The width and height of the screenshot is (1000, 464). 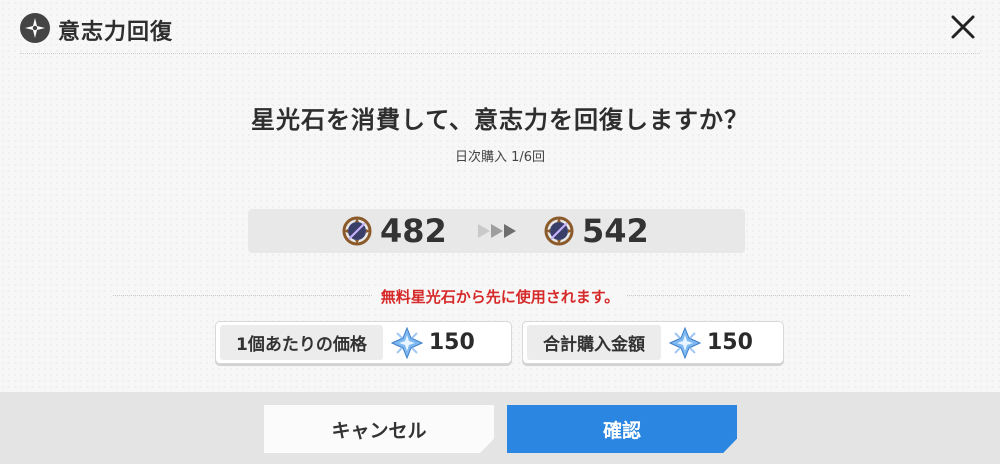 I want to click on dialog-header: 意志力回復, so click(x=500, y=27).